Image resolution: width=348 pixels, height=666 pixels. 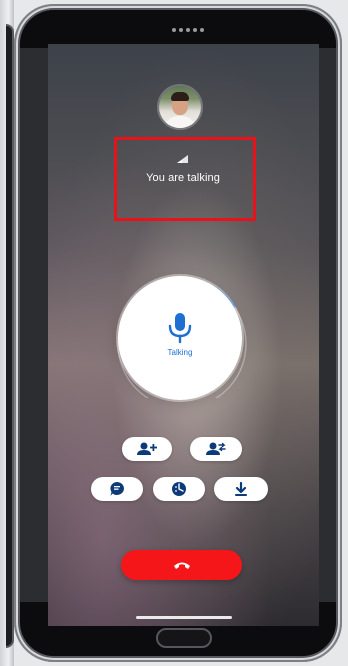 I want to click on top-bezel, so click(x=178, y=29).